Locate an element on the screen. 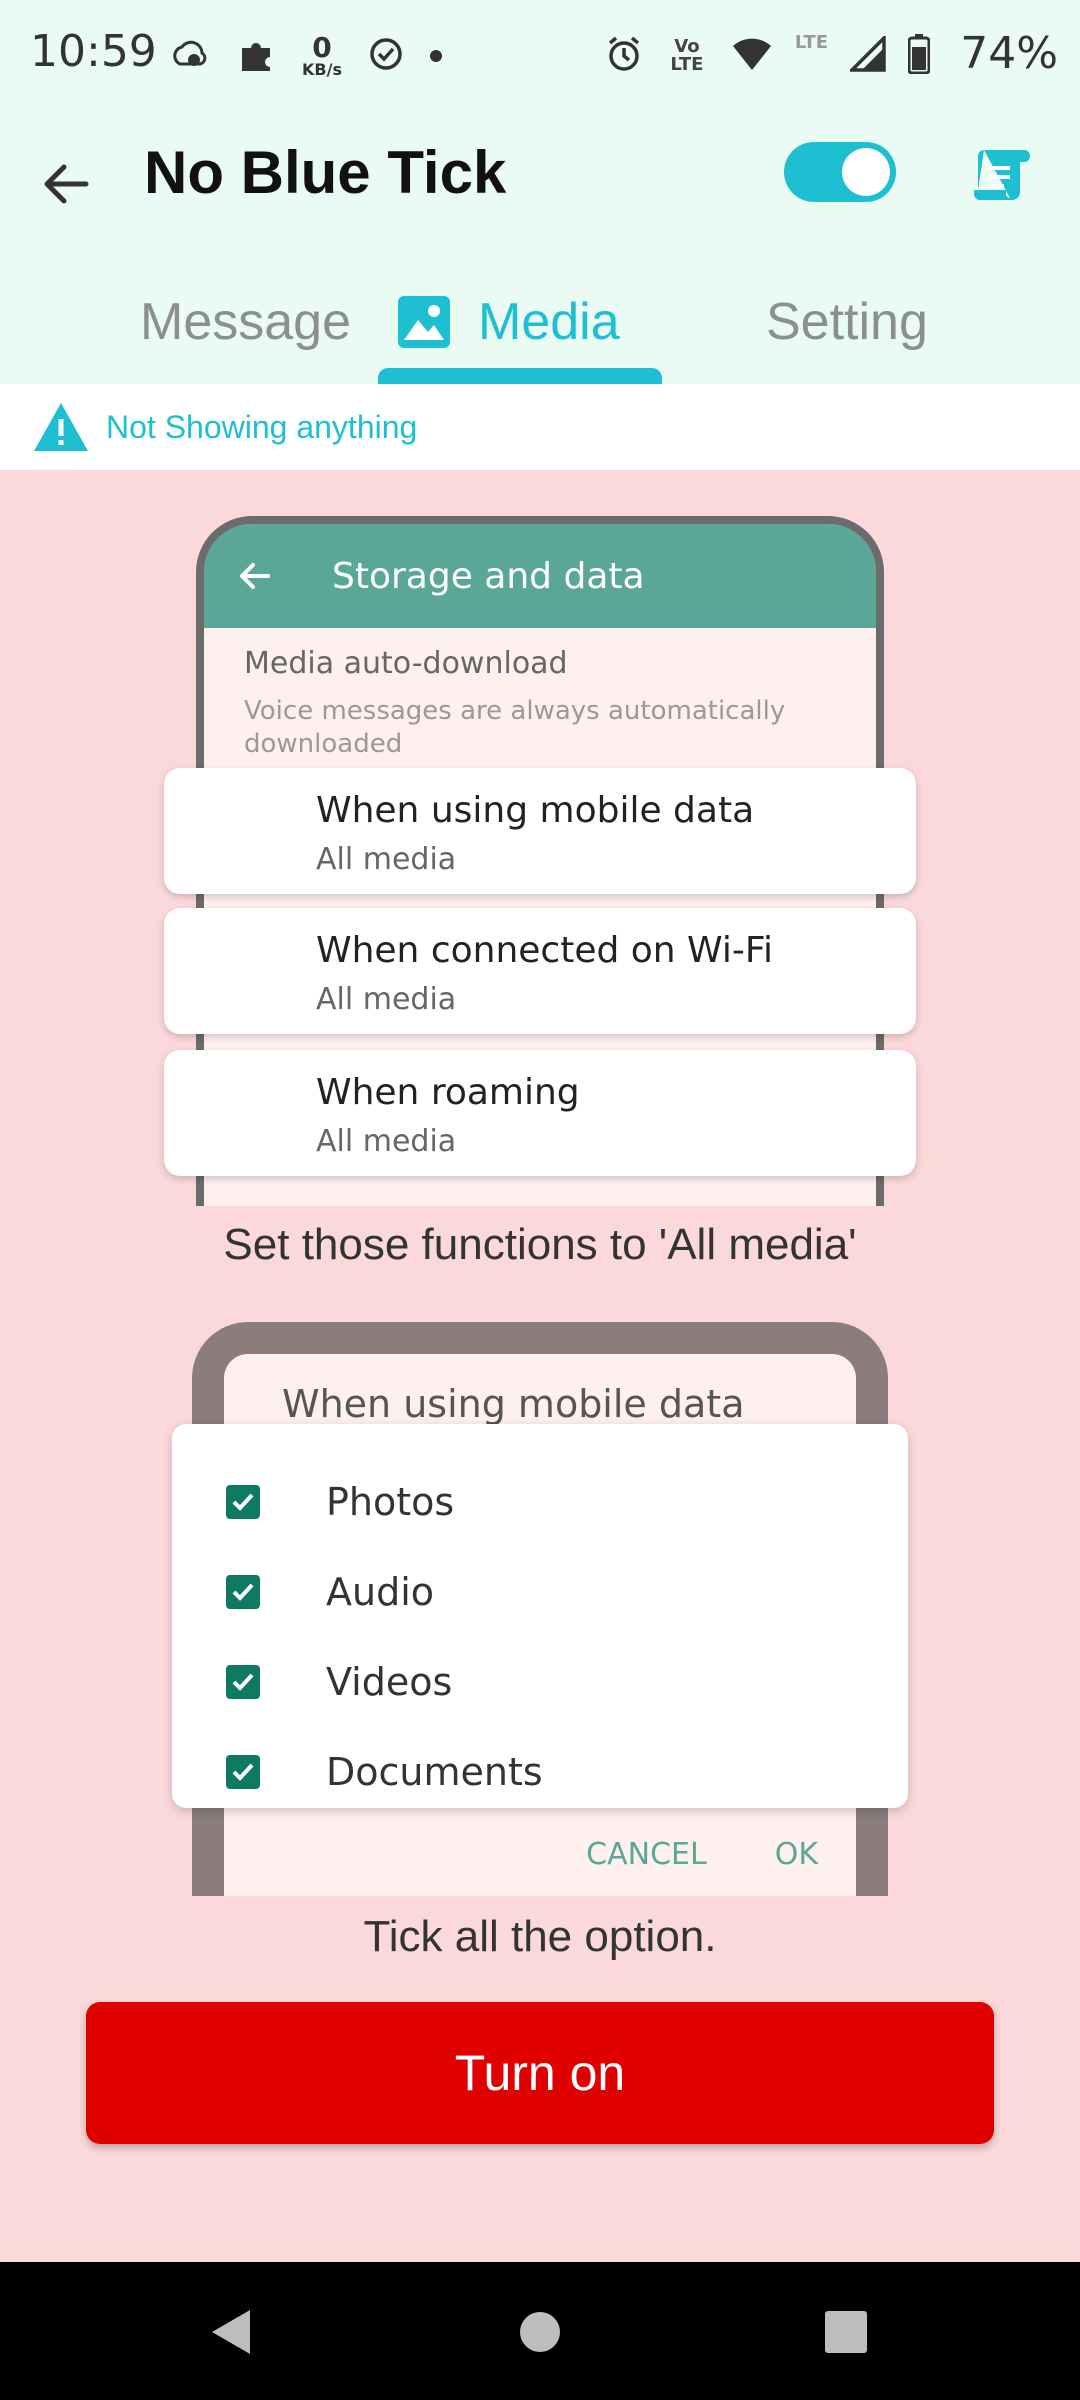  volte-indicator: Vo LTE is located at coordinates (687, 55).